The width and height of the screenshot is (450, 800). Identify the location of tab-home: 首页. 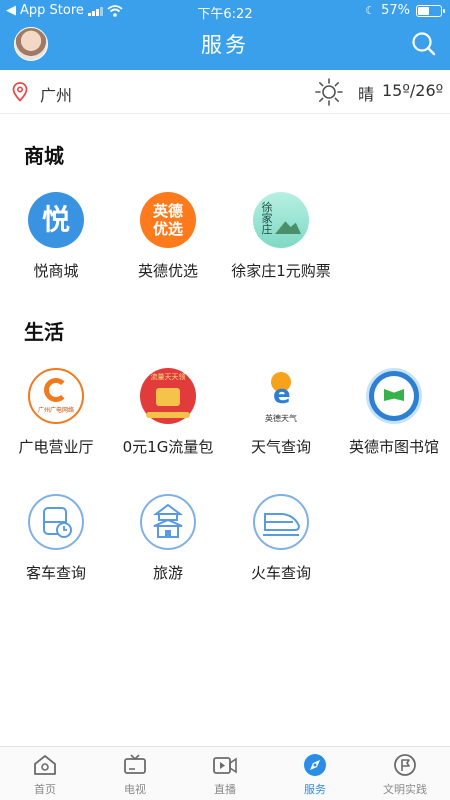
(45, 775).